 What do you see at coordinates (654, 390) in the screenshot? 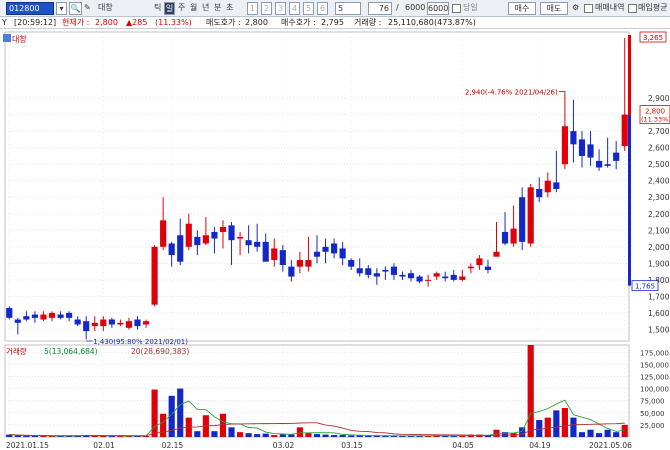
I see `volume-tick-label: 100,000` at bounding box center [654, 390].